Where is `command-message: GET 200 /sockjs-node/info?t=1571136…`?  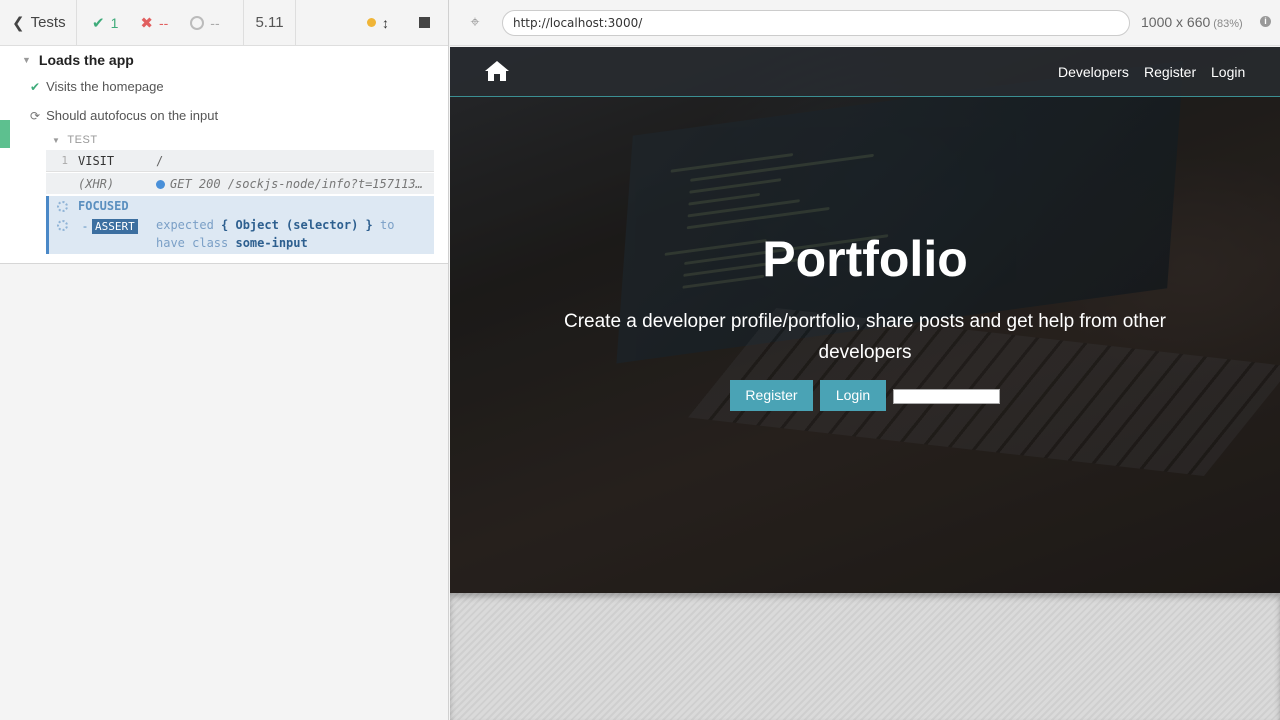
command-message: GET 200 /sockjs-node/info?t=1571136… is located at coordinates (295, 184).